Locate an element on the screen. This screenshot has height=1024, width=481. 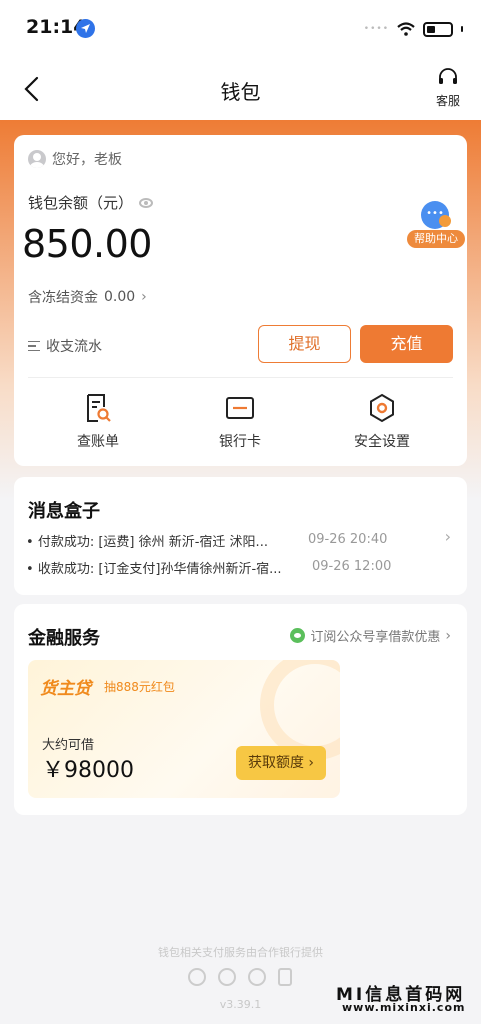
get-credit-button: 获取额度 › is located at coordinates (281, 763).